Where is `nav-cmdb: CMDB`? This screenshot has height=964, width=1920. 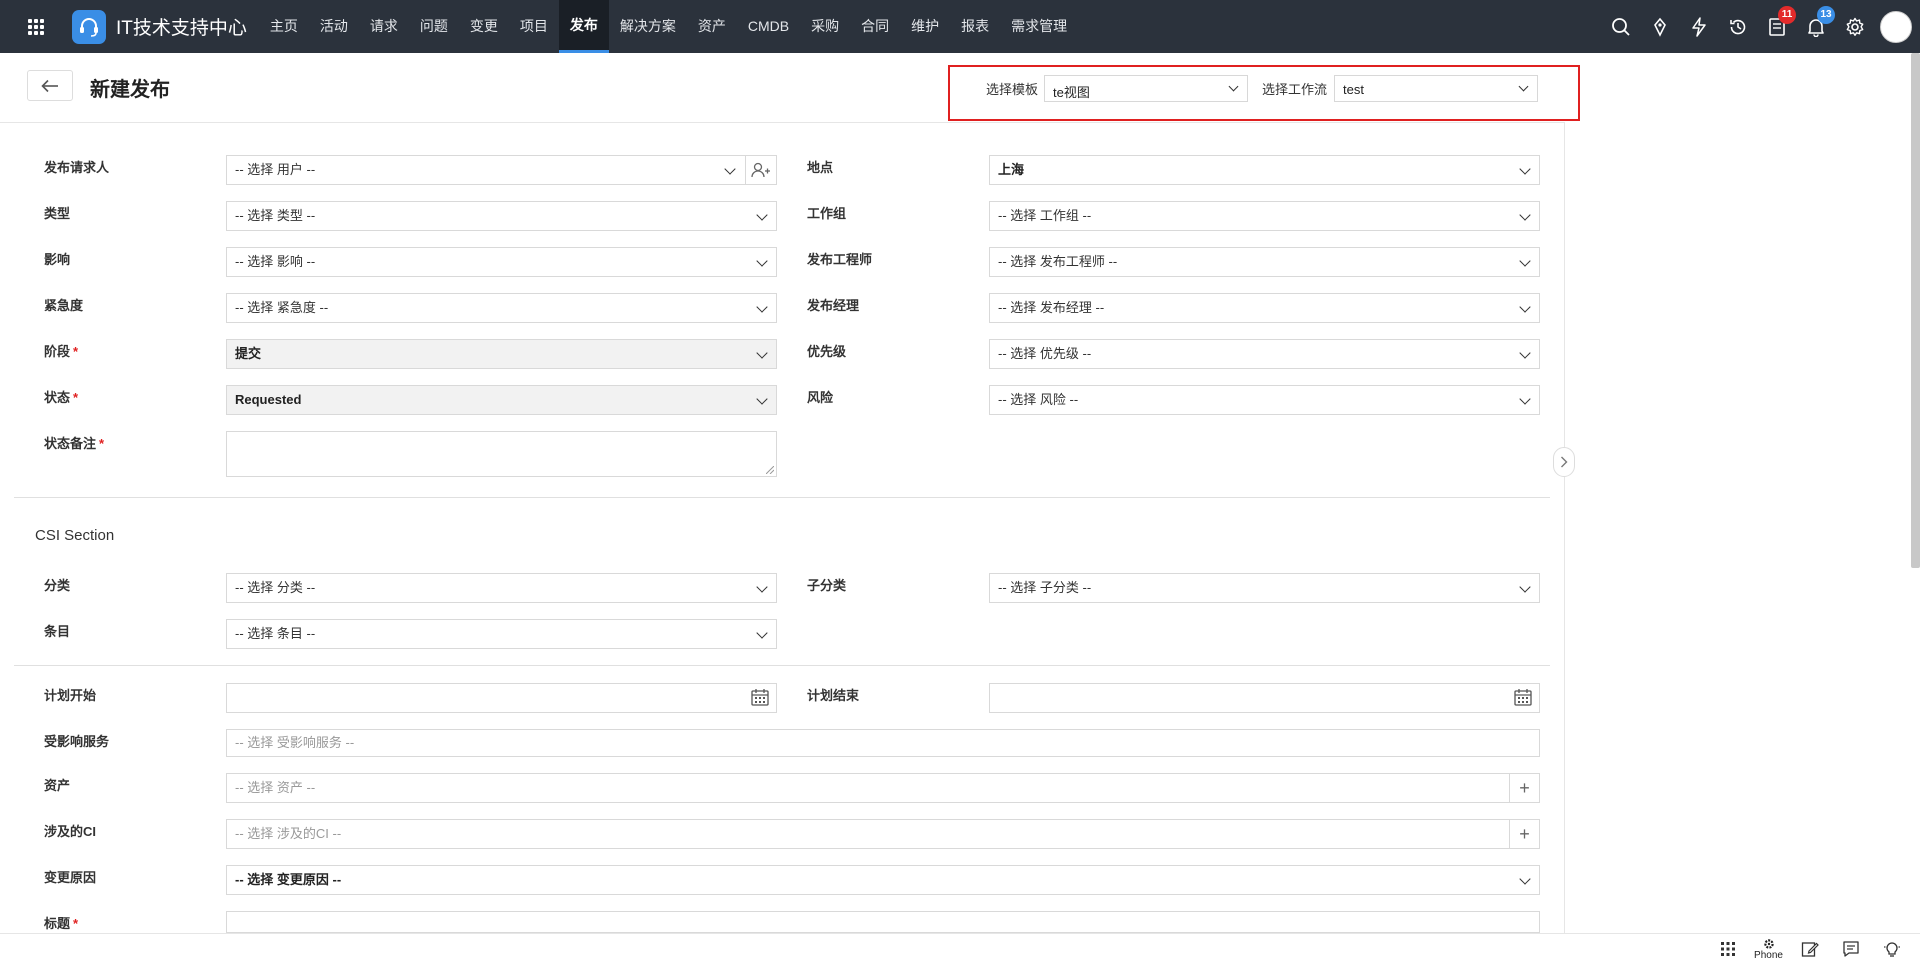
nav-cmdb: CMDB is located at coordinates (768, 26).